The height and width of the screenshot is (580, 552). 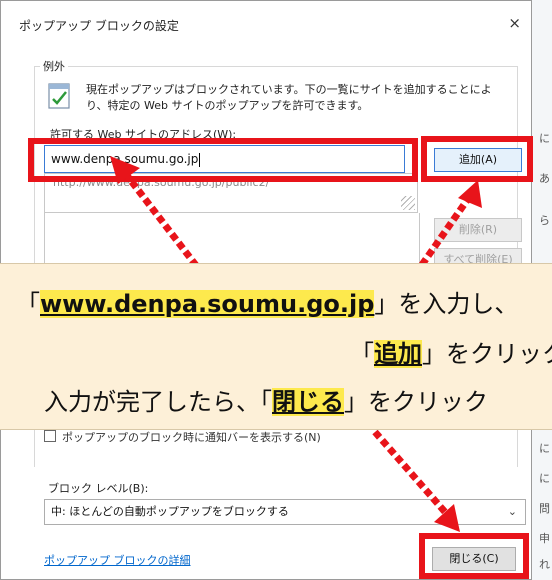 What do you see at coordinates (398, 354) in the screenshot?
I see `instruction-highlight: 追加` at bounding box center [398, 354].